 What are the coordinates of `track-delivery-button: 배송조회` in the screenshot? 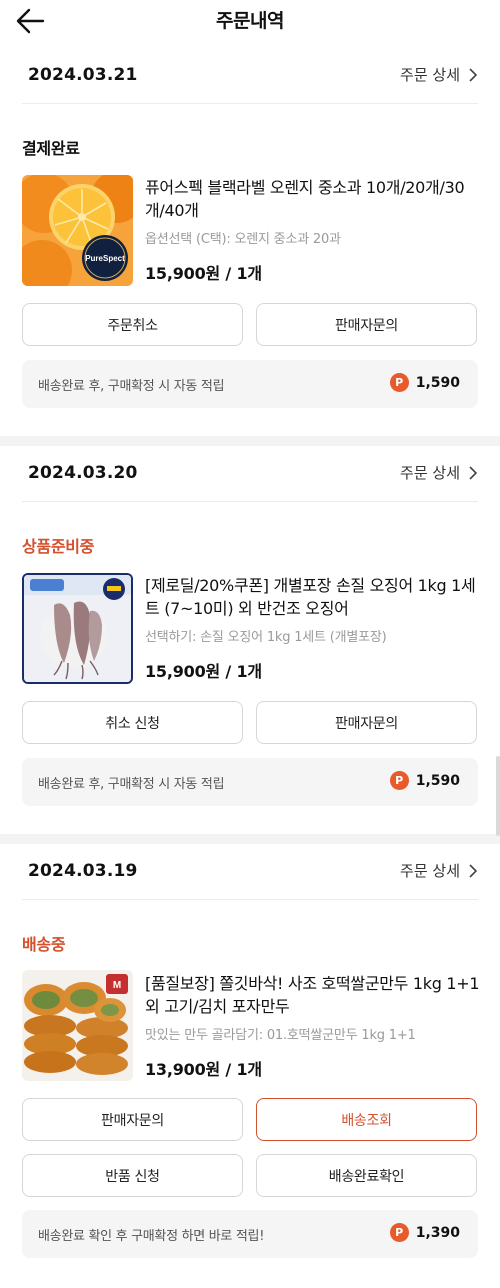 It's located at (366, 1119).